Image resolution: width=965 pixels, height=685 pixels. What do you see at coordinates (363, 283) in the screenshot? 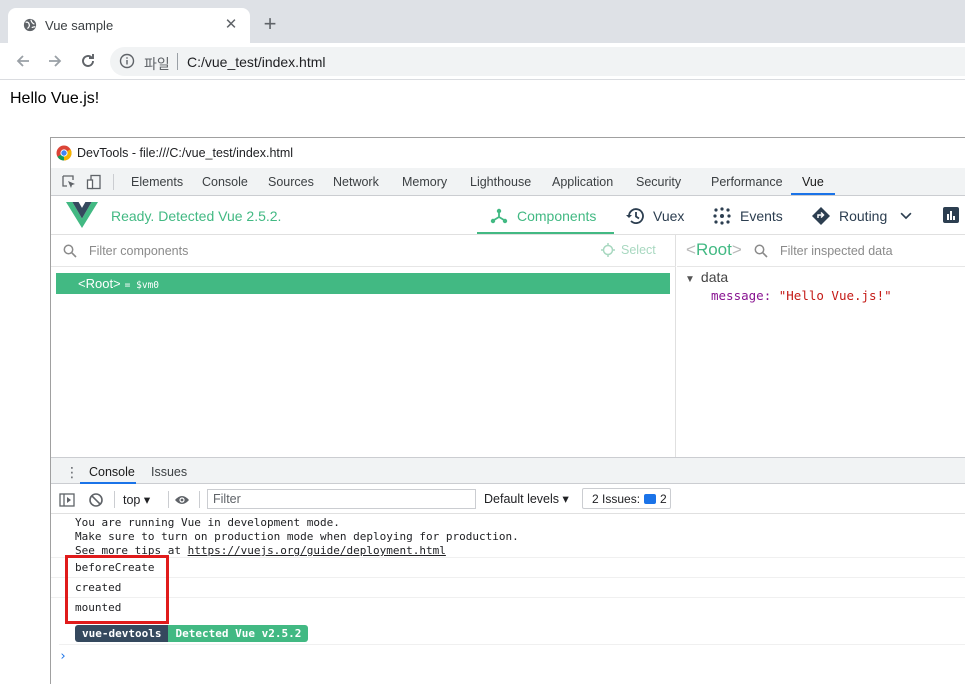
I see `component-tree-root: <Root> = $vm0` at bounding box center [363, 283].